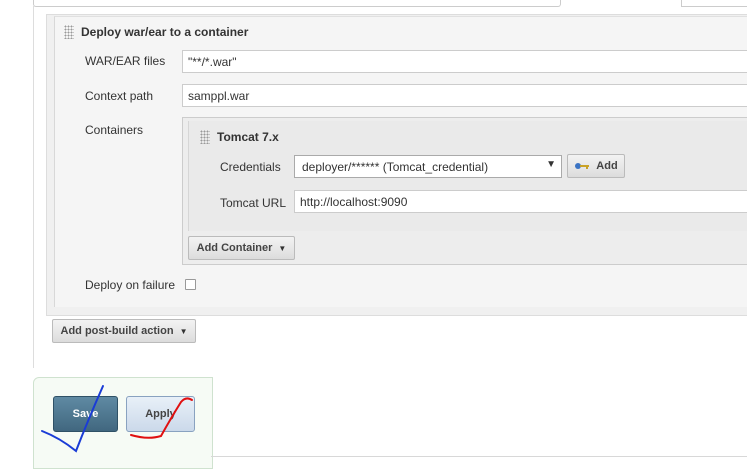 The height and width of the screenshot is (469, 747). What do you see at coordinates (117, 419) in the screenshot?
I see `annotation-overlay` at bounding box center [117, 419].